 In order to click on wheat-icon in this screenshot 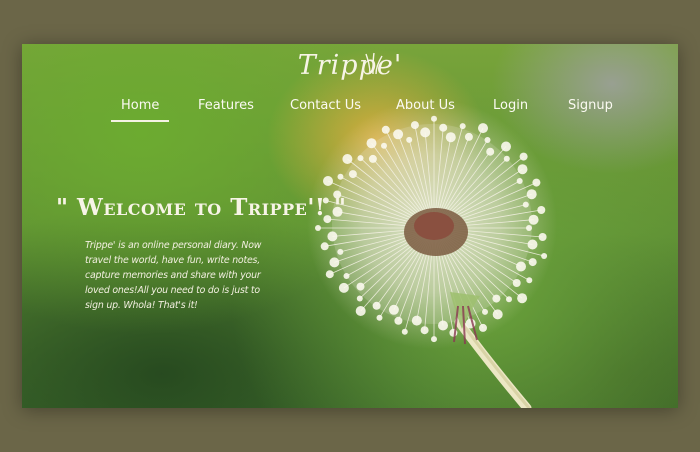, I will do `click(374, 63)`.